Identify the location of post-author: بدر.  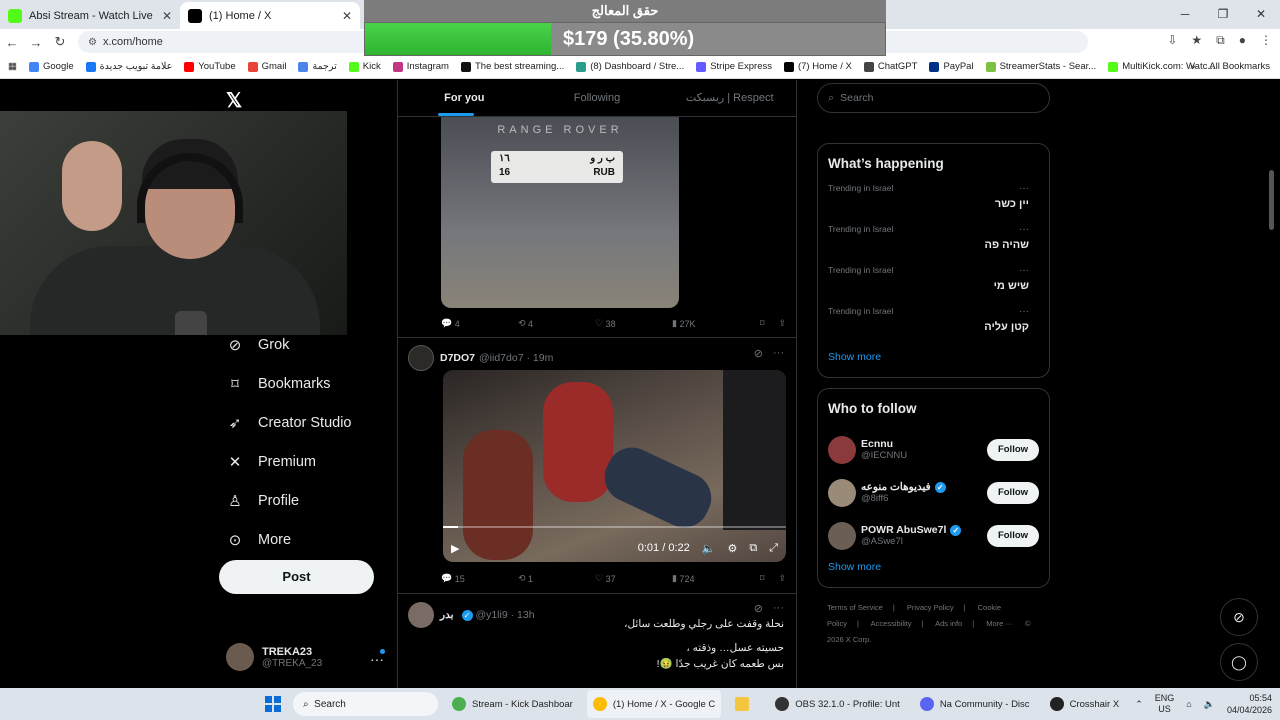
(447, 615).